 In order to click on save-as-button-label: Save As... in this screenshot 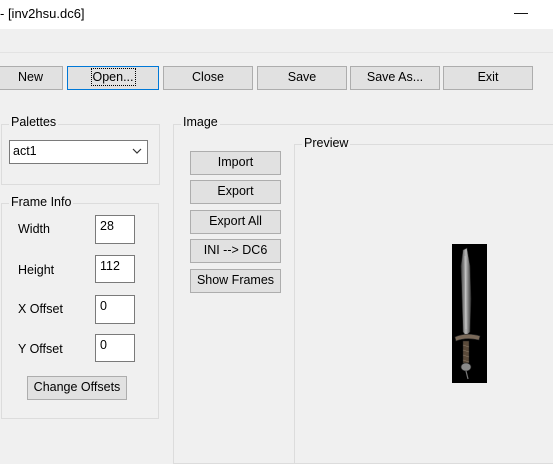, I will do `click(395, 77)`.